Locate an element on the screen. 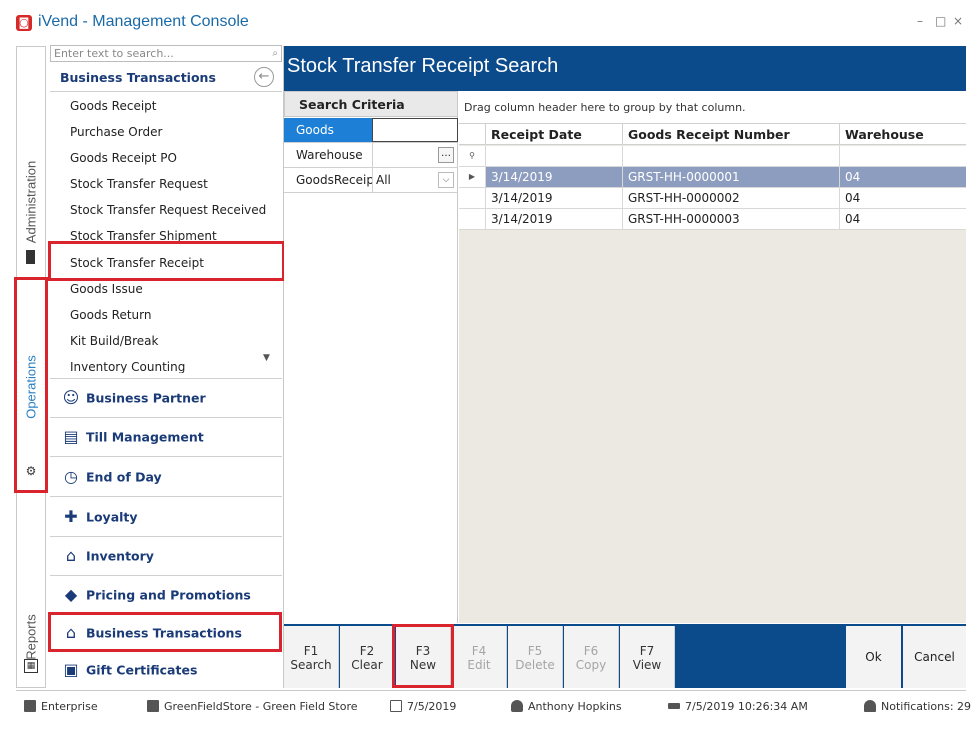 The height and width of the screenshot is (732, 980). column-receipt-date: Receipt Date is located at coordinates (553, 134).